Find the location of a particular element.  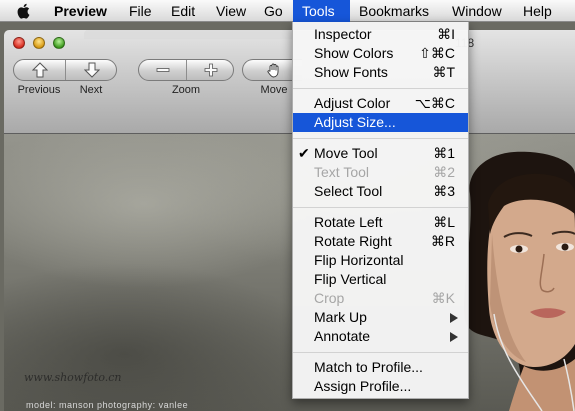

zoom-control is located at coordinates (186, 70).